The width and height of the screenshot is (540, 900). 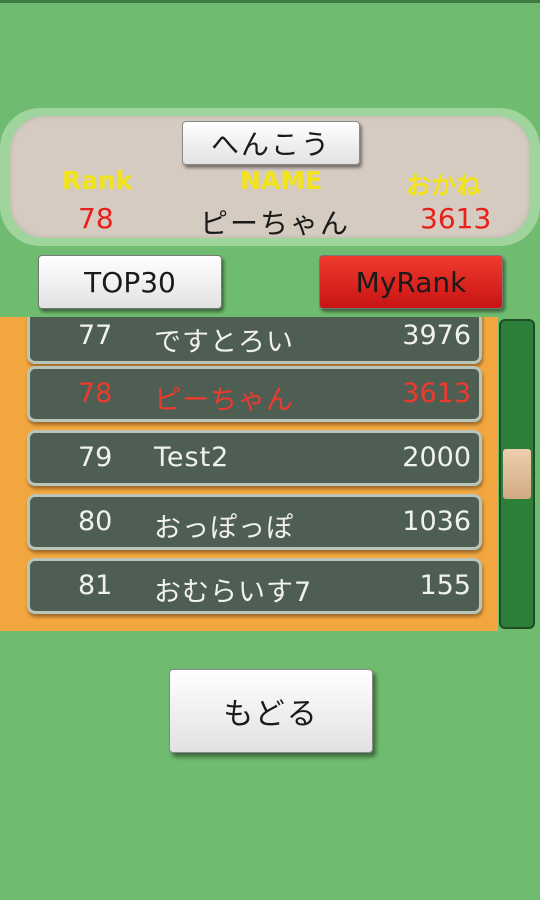 What do you see at coordinates (192, 457) in the screenshot?
I see `row-name: Test2` at bounding box center [192, 457].